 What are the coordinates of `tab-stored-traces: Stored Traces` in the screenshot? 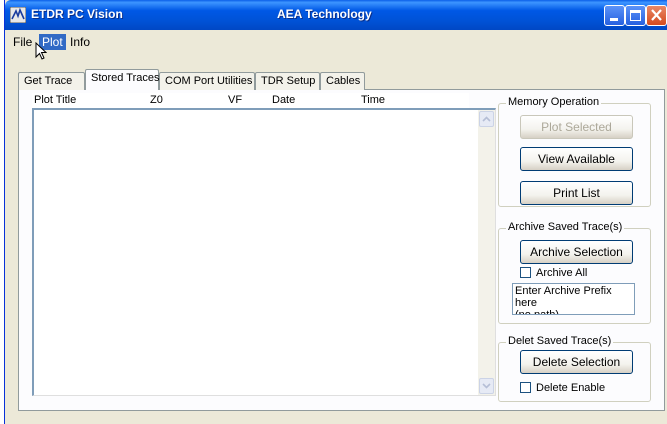 It's located at (122, 79).